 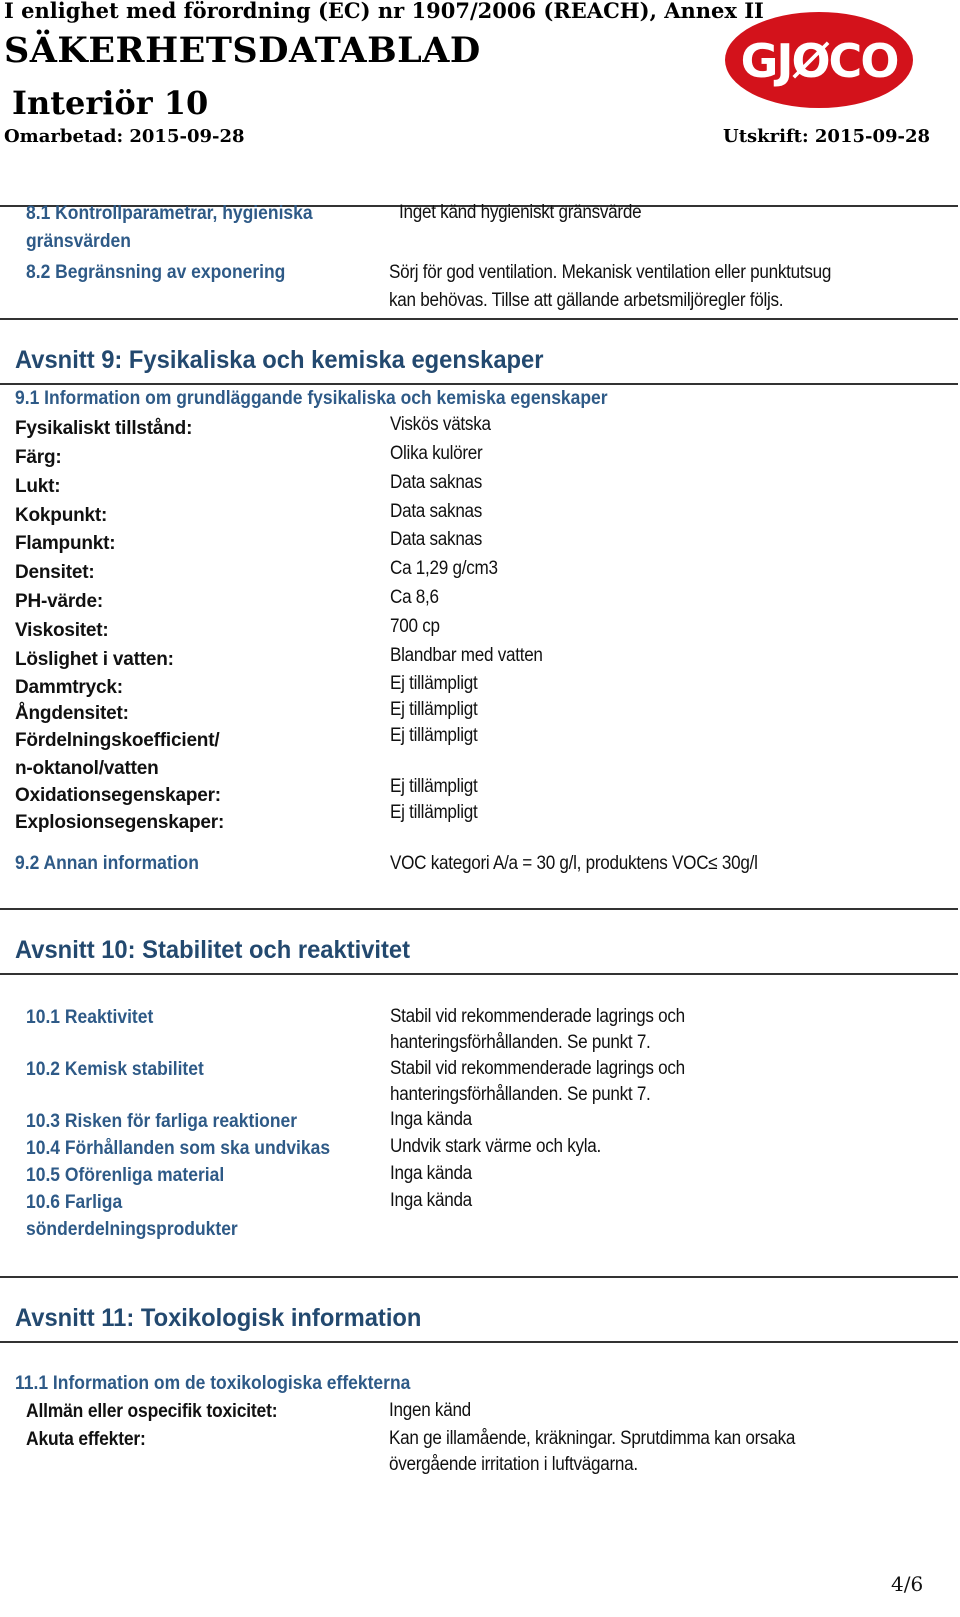 I want to click on property-label: Kokpunkt:, so click(x=61, y=516).